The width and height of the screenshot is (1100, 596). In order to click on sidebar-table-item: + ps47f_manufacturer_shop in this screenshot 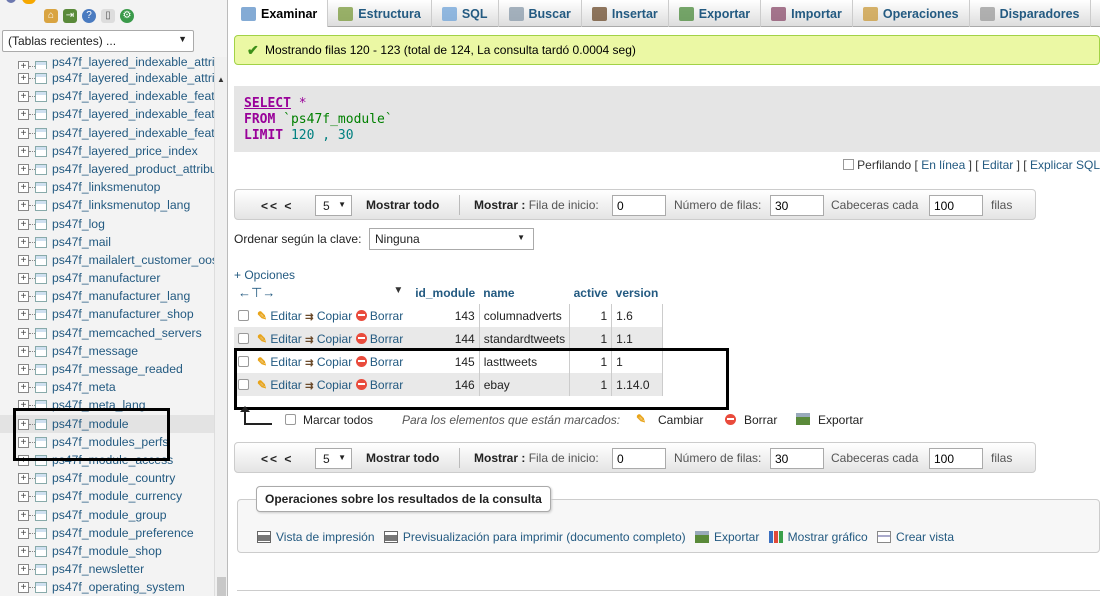, I will do `click(107, 314)`.